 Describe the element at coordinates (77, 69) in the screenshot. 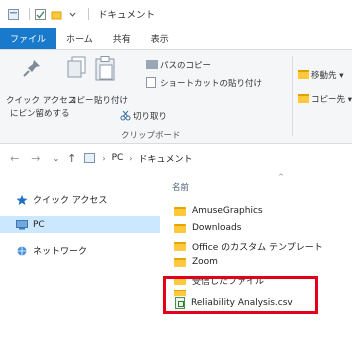

I see `copy-icon` at that location.